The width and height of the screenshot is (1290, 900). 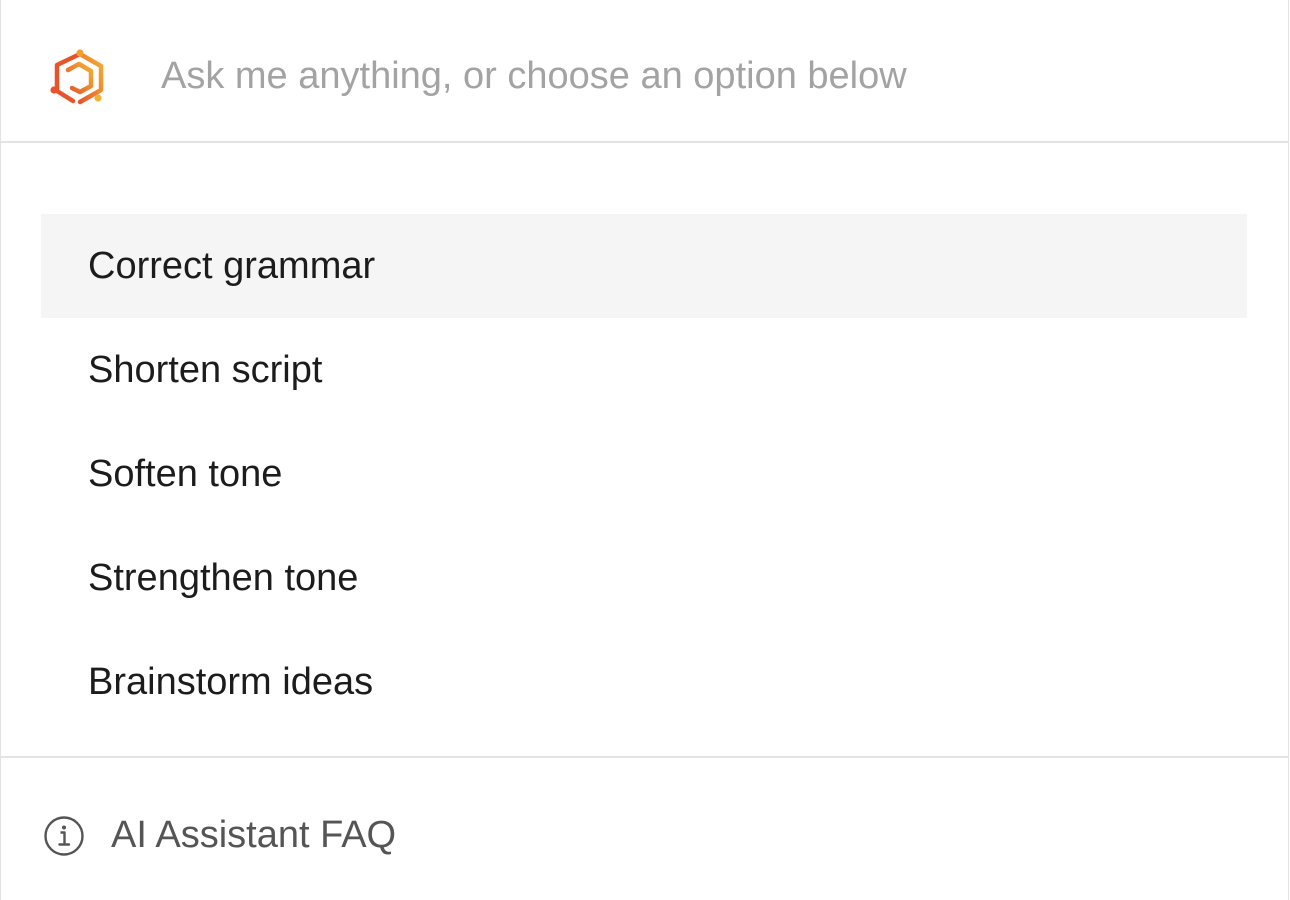 What do you see at coordinates (205, 369) in the screenshot?
I see `option-label: Shorten script` at bounding box center [205, 369].